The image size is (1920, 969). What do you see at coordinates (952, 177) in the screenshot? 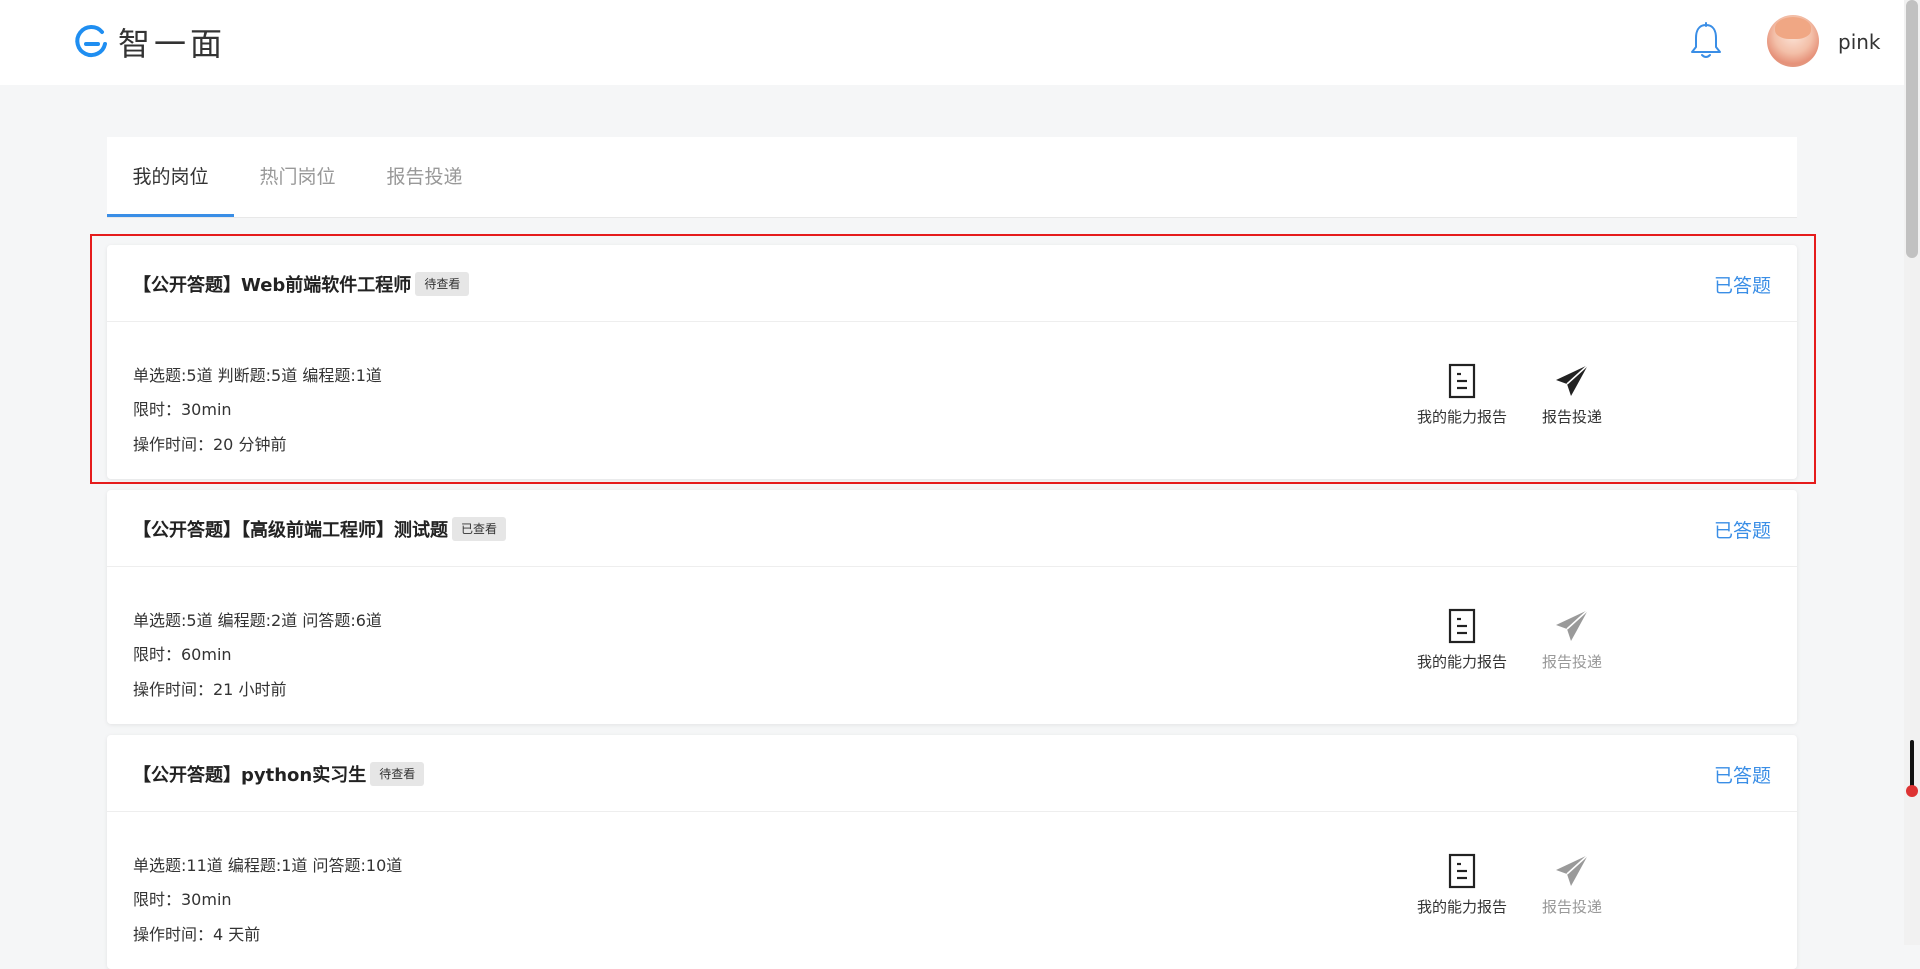
I see `tabs-panel: 我的岗位 热门岗位 报告投递` at bounding box center [952, 177].